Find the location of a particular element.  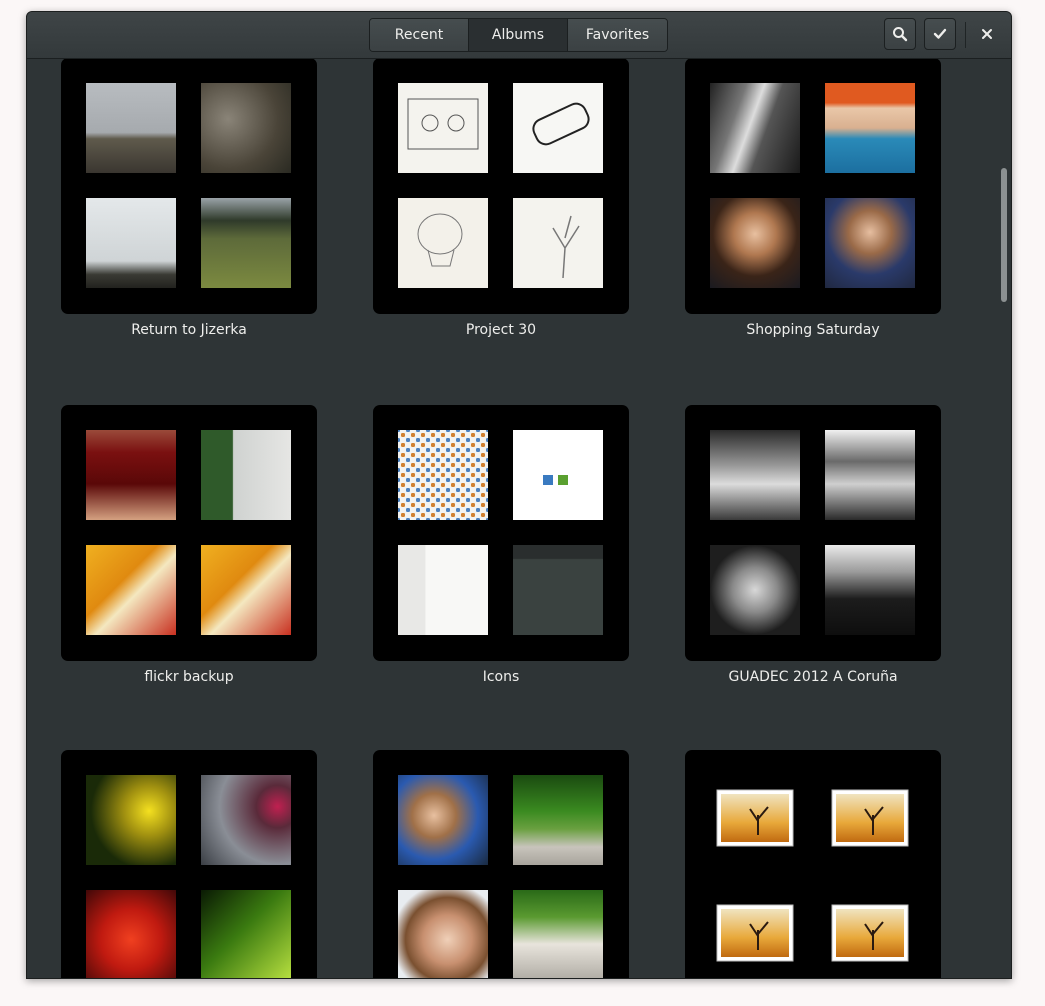

album-kids is located at coordinates (501, 864).